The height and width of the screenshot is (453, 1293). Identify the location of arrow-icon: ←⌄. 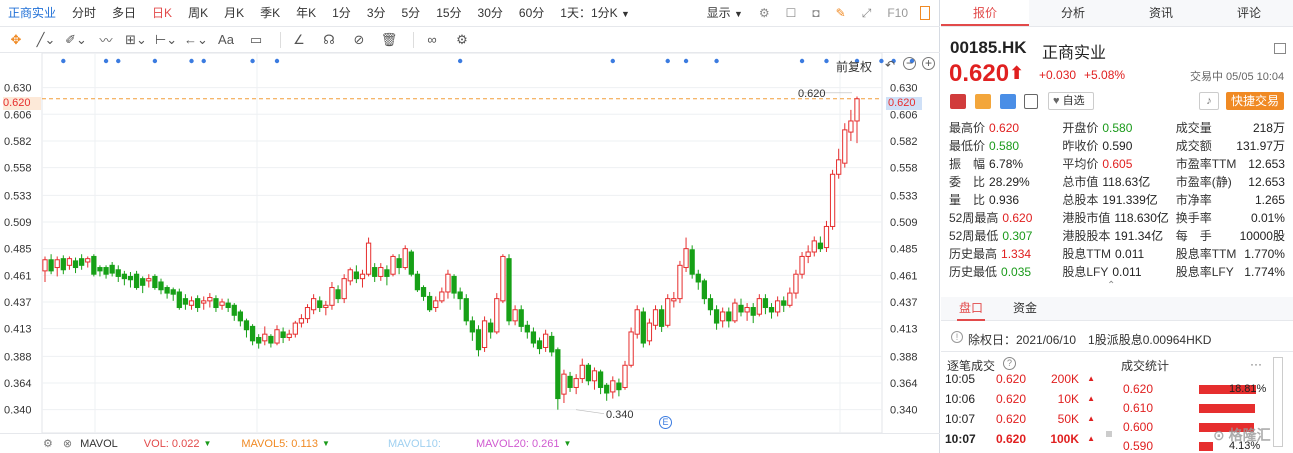
(196, 40).